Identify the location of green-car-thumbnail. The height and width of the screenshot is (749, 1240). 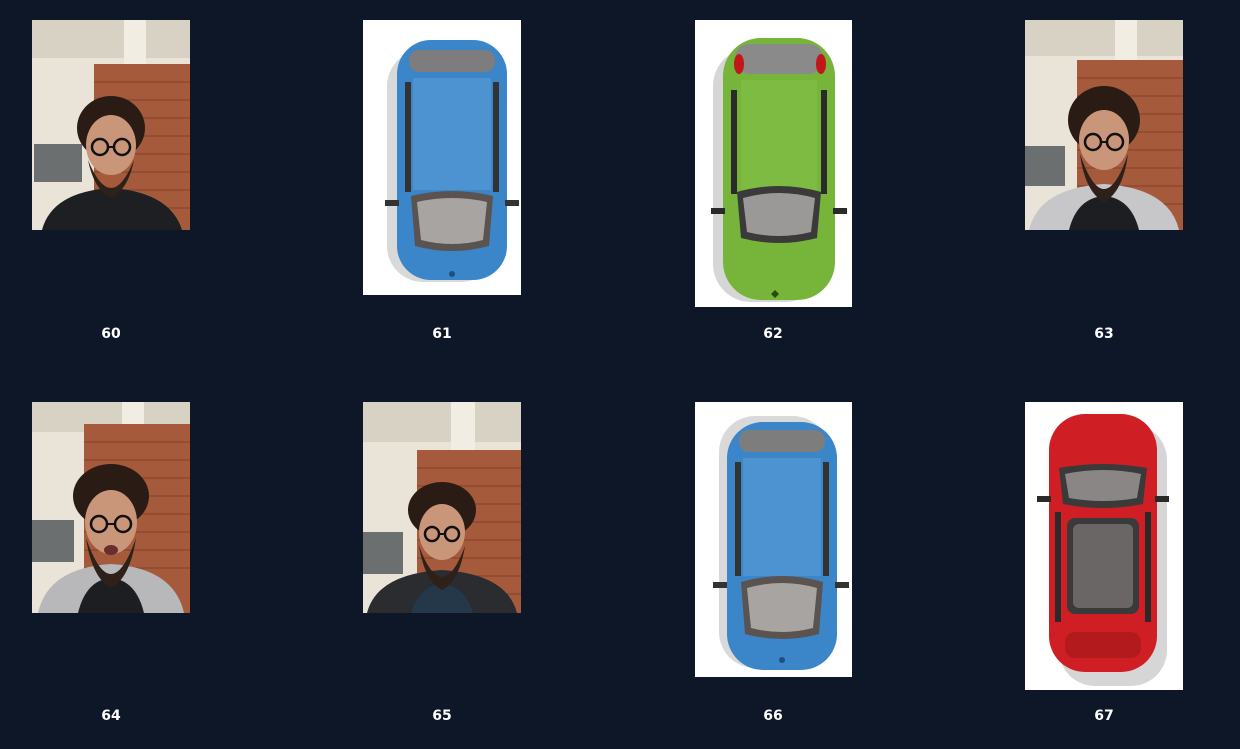
(773, 163).